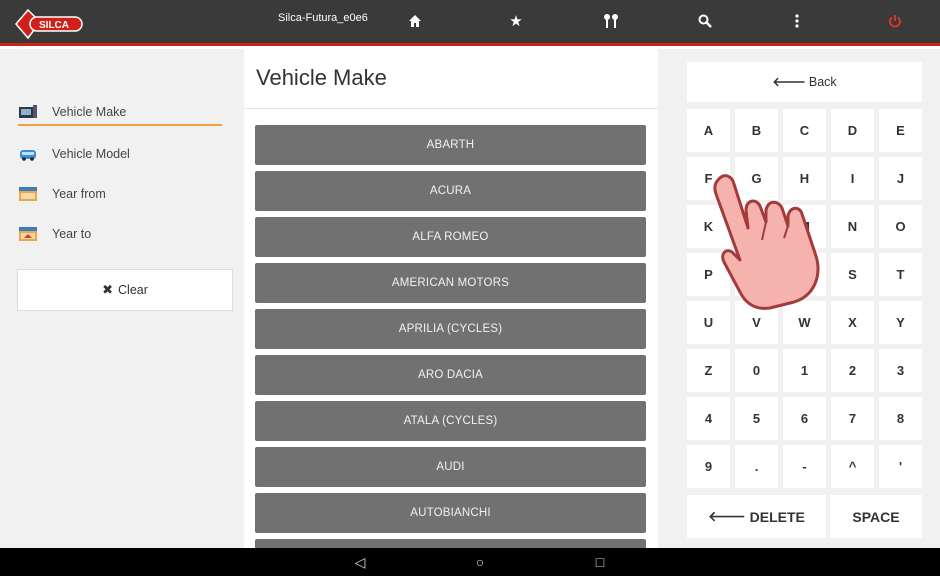 Image resolution: width=940 pixels, height=576 pixels. I want to click on key-23: X, so click(852, 322).